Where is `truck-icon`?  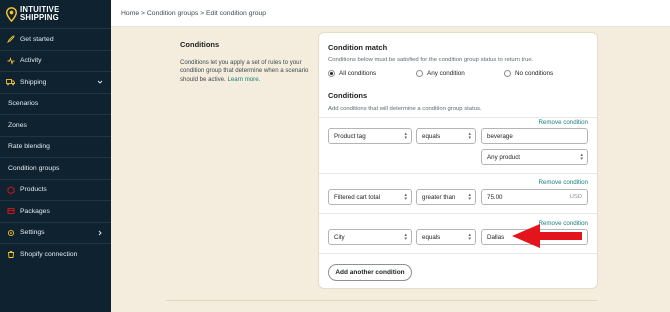
truck-icon is located at coordinates (10, 82).